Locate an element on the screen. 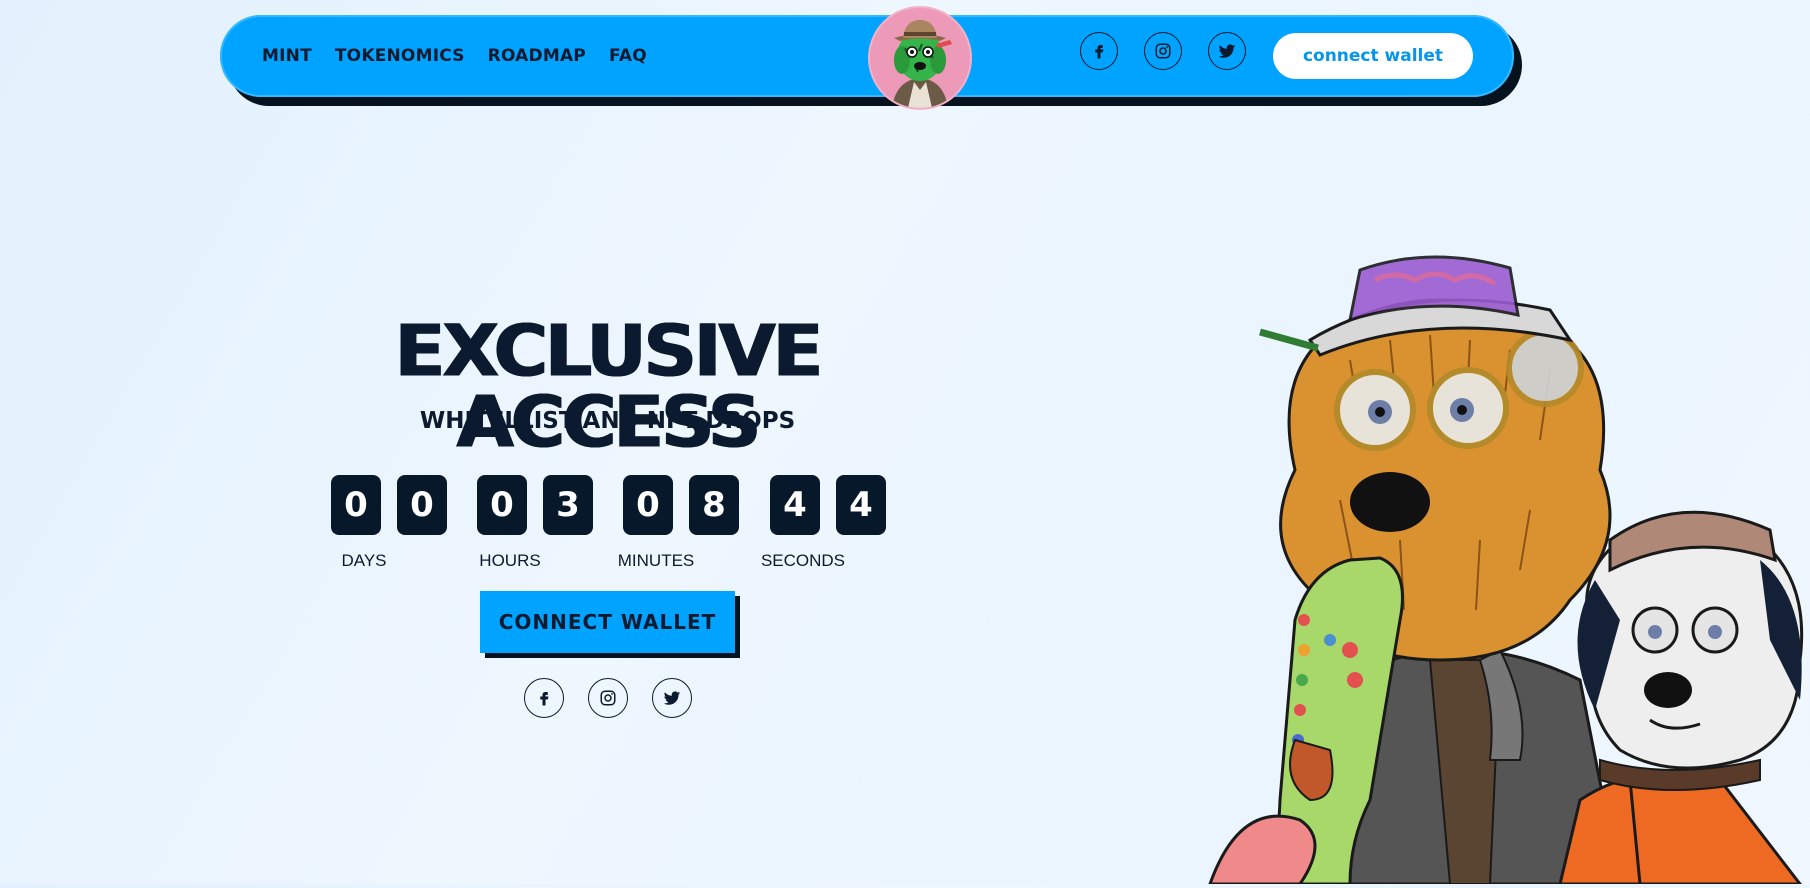 This screenshot has height=888, width=1810. nav-links: MINT TOKENOMICS ROADMAP FAQ is located at coordinates (454, 56).